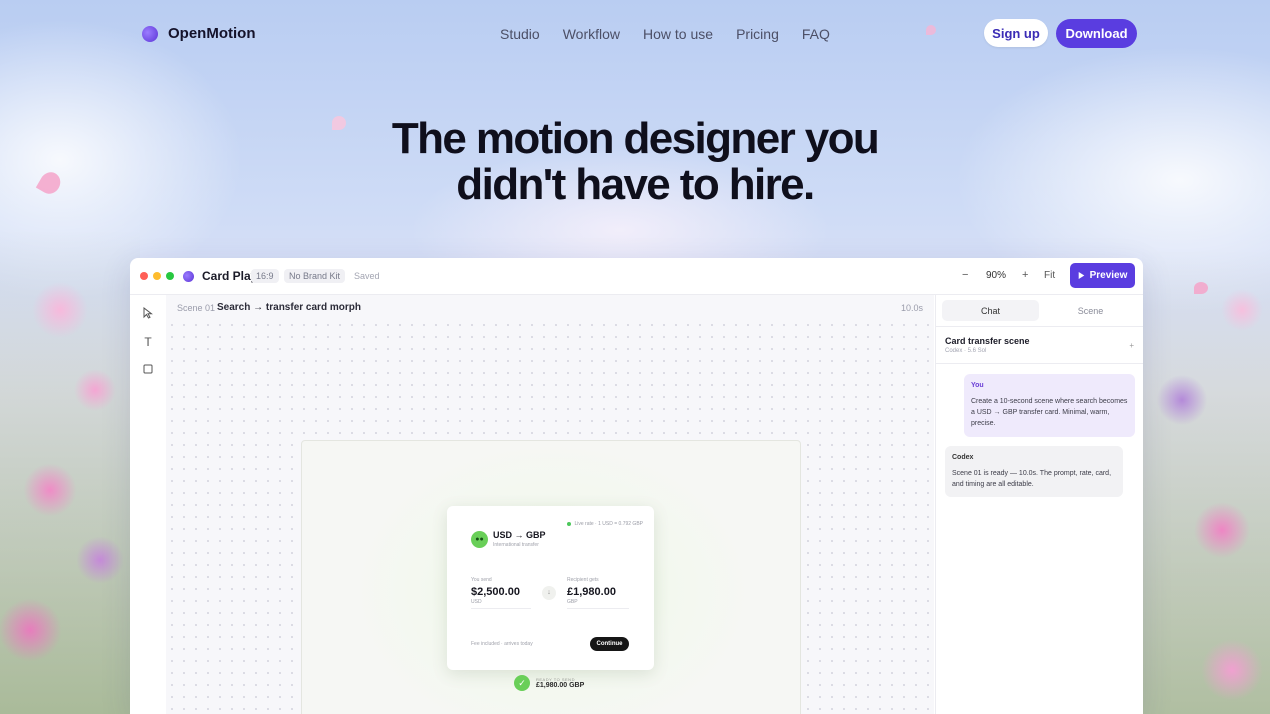 The image size is (1270, 714). Describe the element at coordinates (148, 313) in the screenshot. I see `pointer-icon` at that location.